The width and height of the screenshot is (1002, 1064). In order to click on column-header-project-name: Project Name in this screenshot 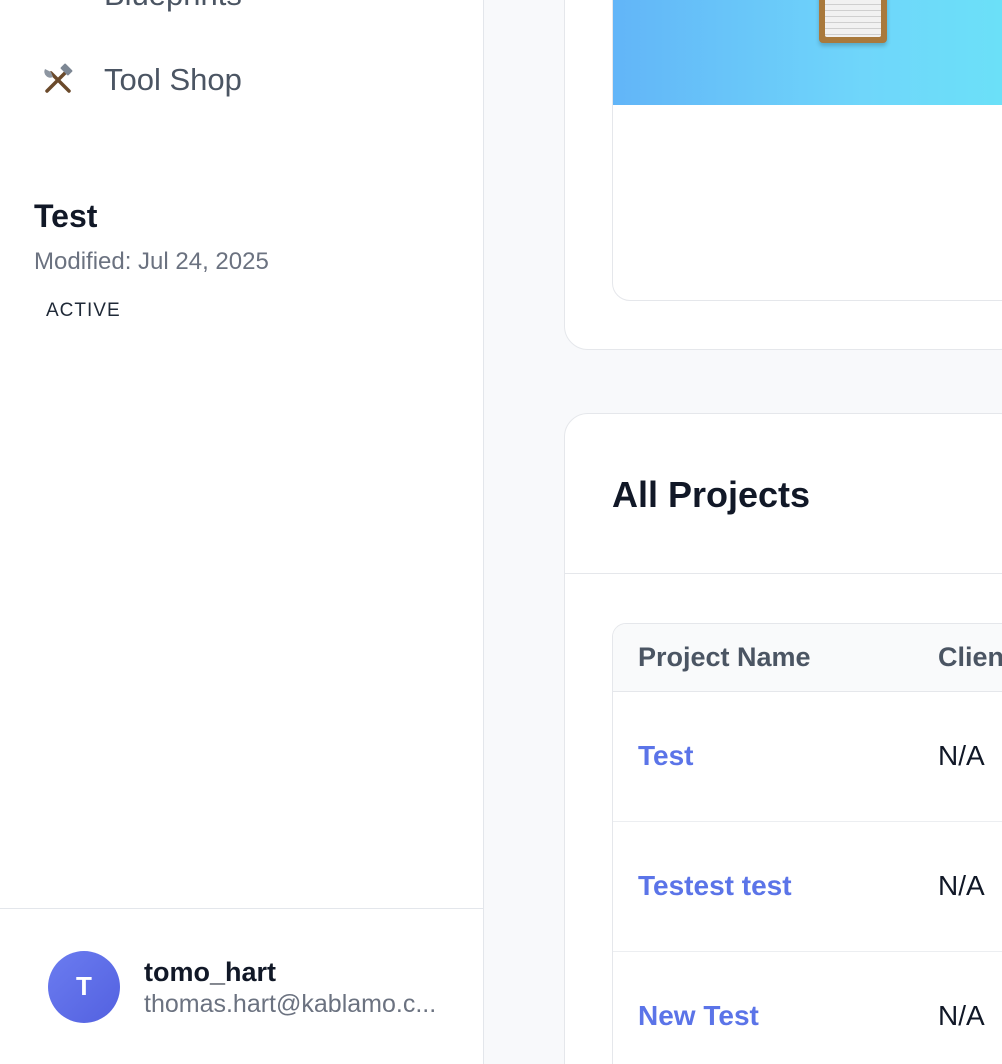, I will do `click(724, 657)`.